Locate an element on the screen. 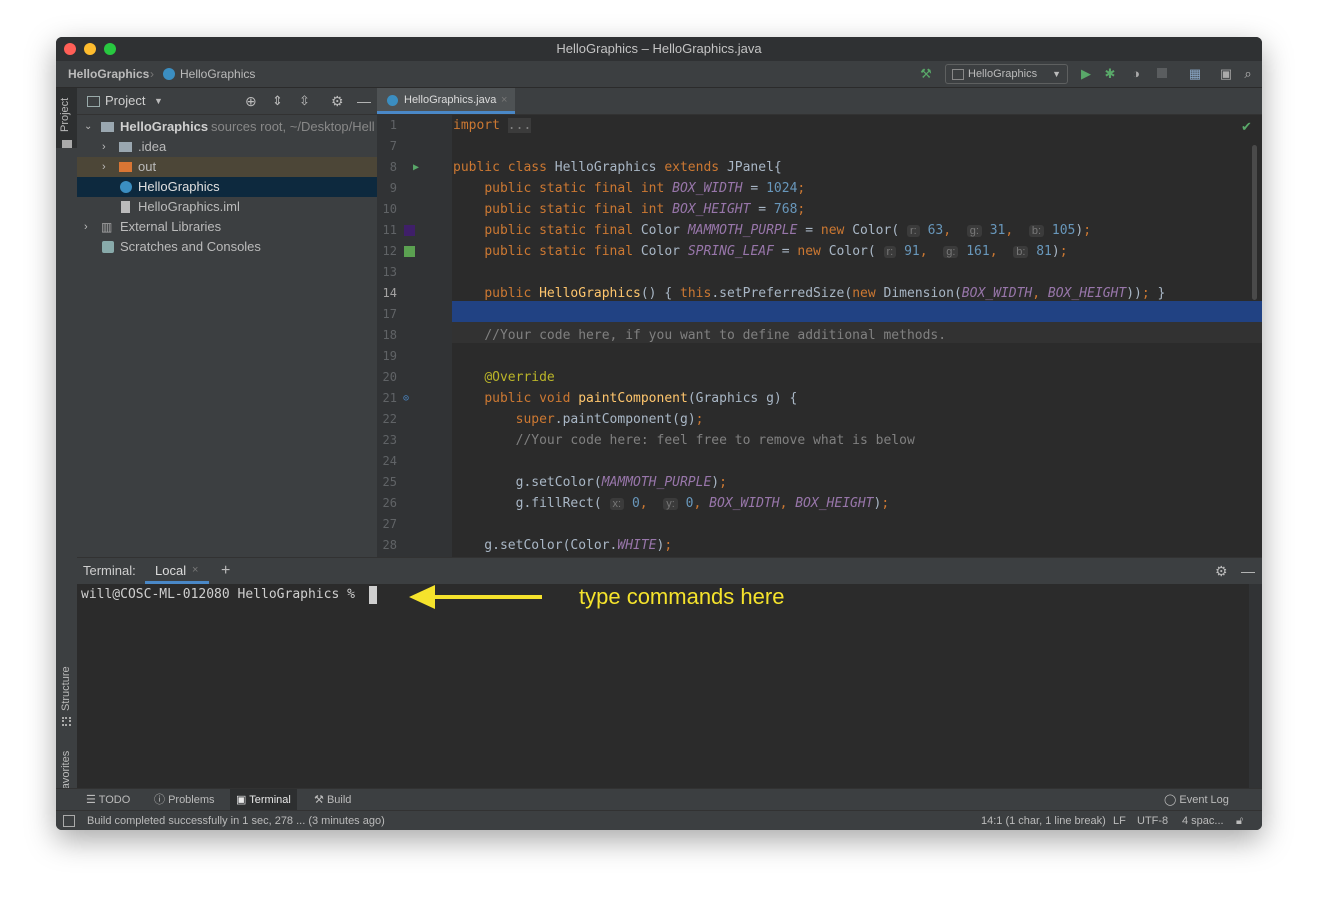 This screenshot has width=1318, height=904. tree-item-out-label: out is located at coordinates (147, 166).